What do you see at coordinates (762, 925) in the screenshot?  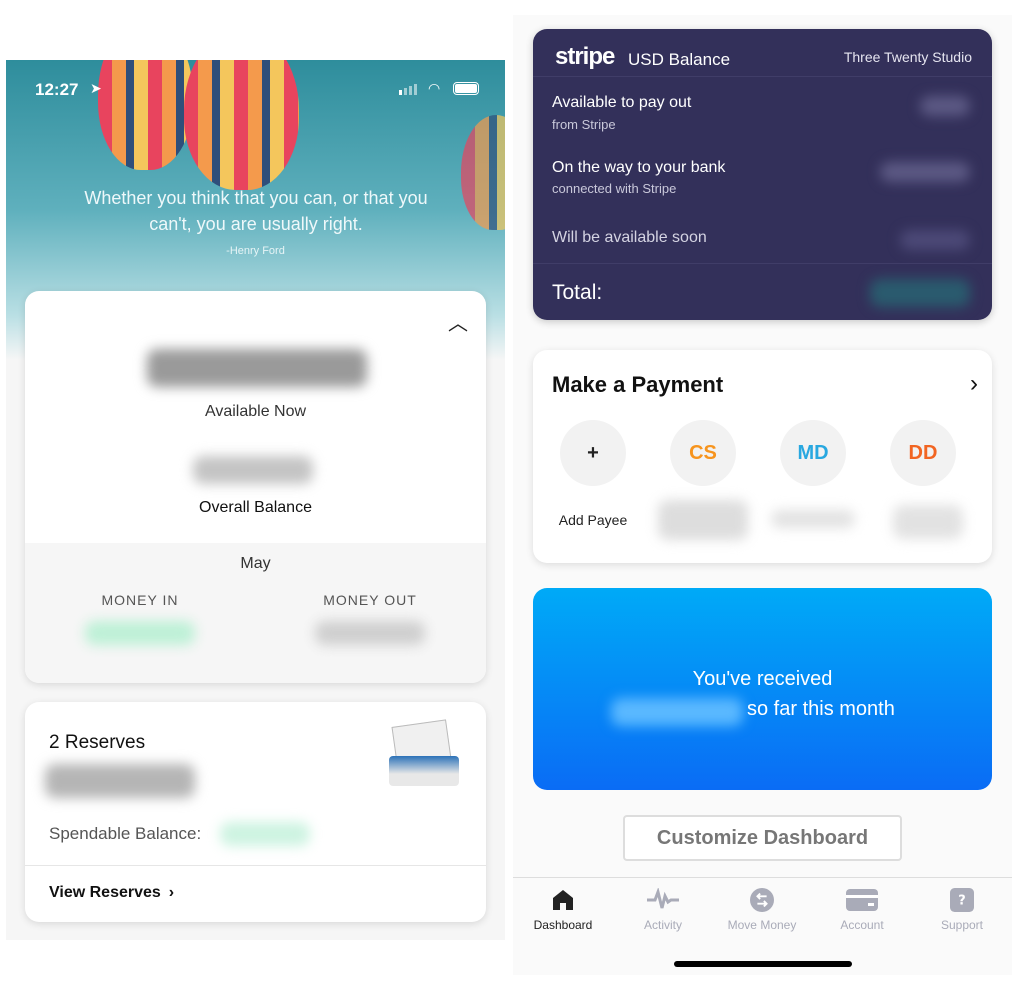 I see `tab-label: Move Money` at bounding box center [762, 925].